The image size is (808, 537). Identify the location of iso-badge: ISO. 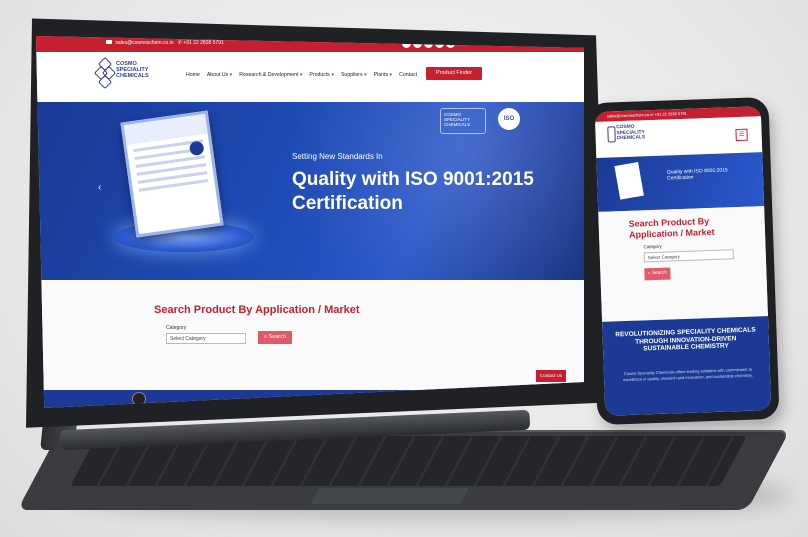
(509, 119).